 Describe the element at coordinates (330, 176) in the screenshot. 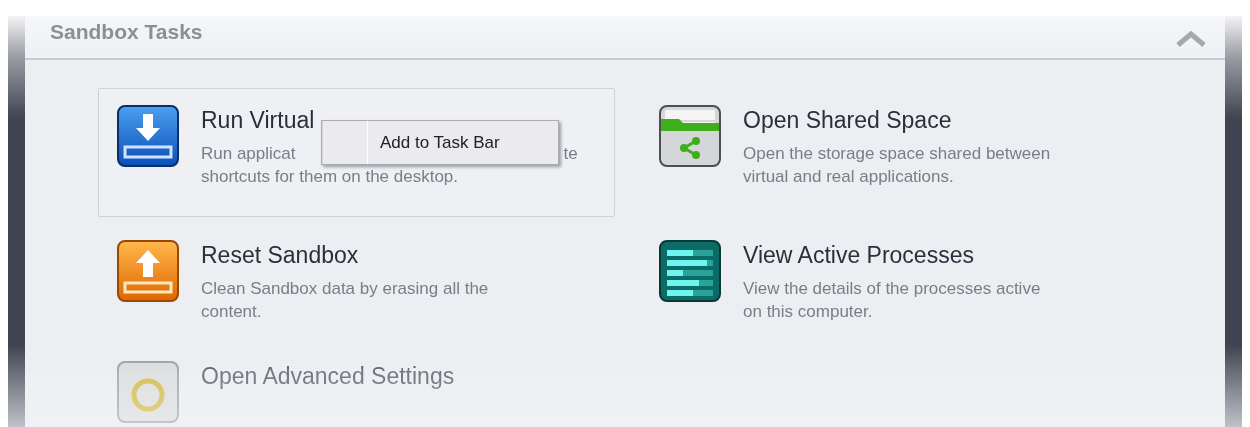

I see `task-description: shortcuts for them on the desktop.` at that location.